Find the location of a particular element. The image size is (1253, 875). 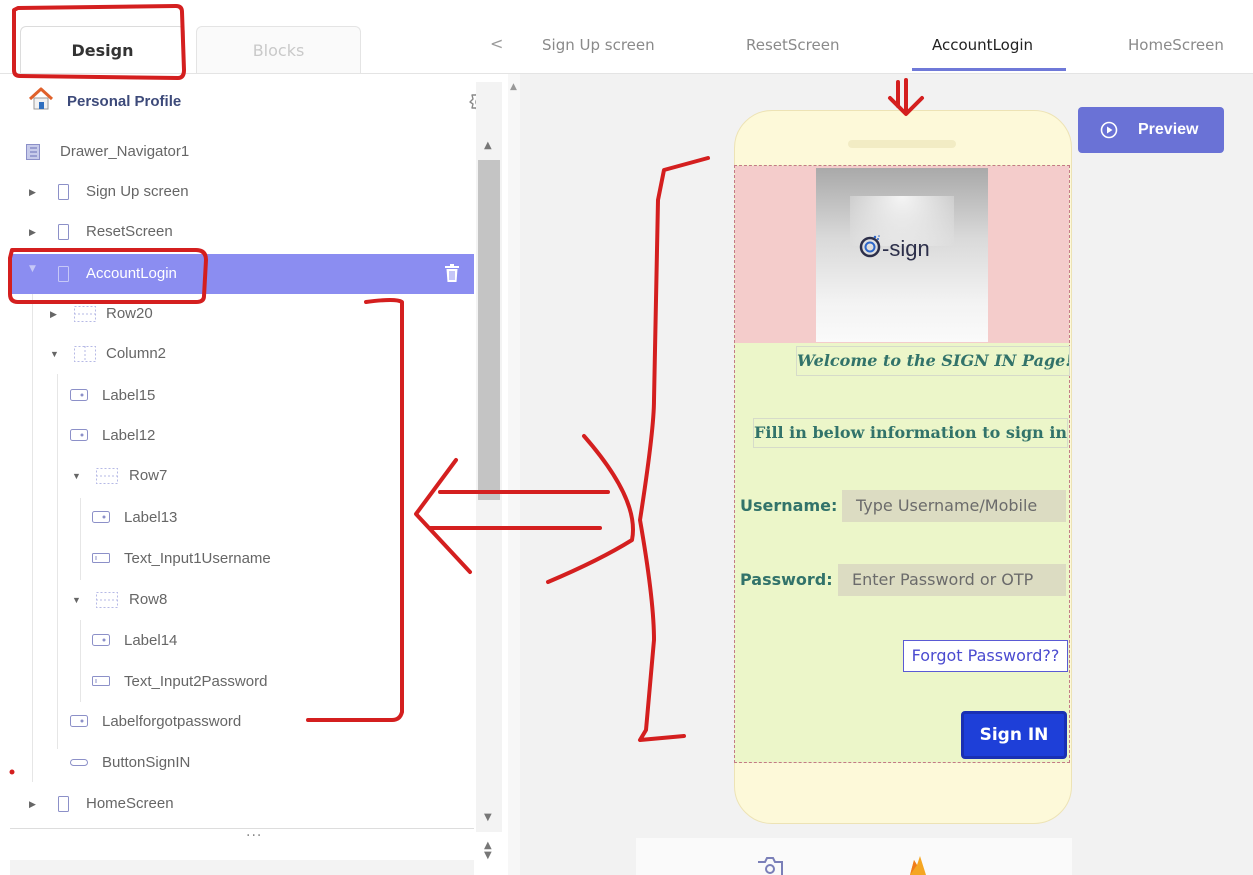

play-icon is located at coordinates (1109, 130).